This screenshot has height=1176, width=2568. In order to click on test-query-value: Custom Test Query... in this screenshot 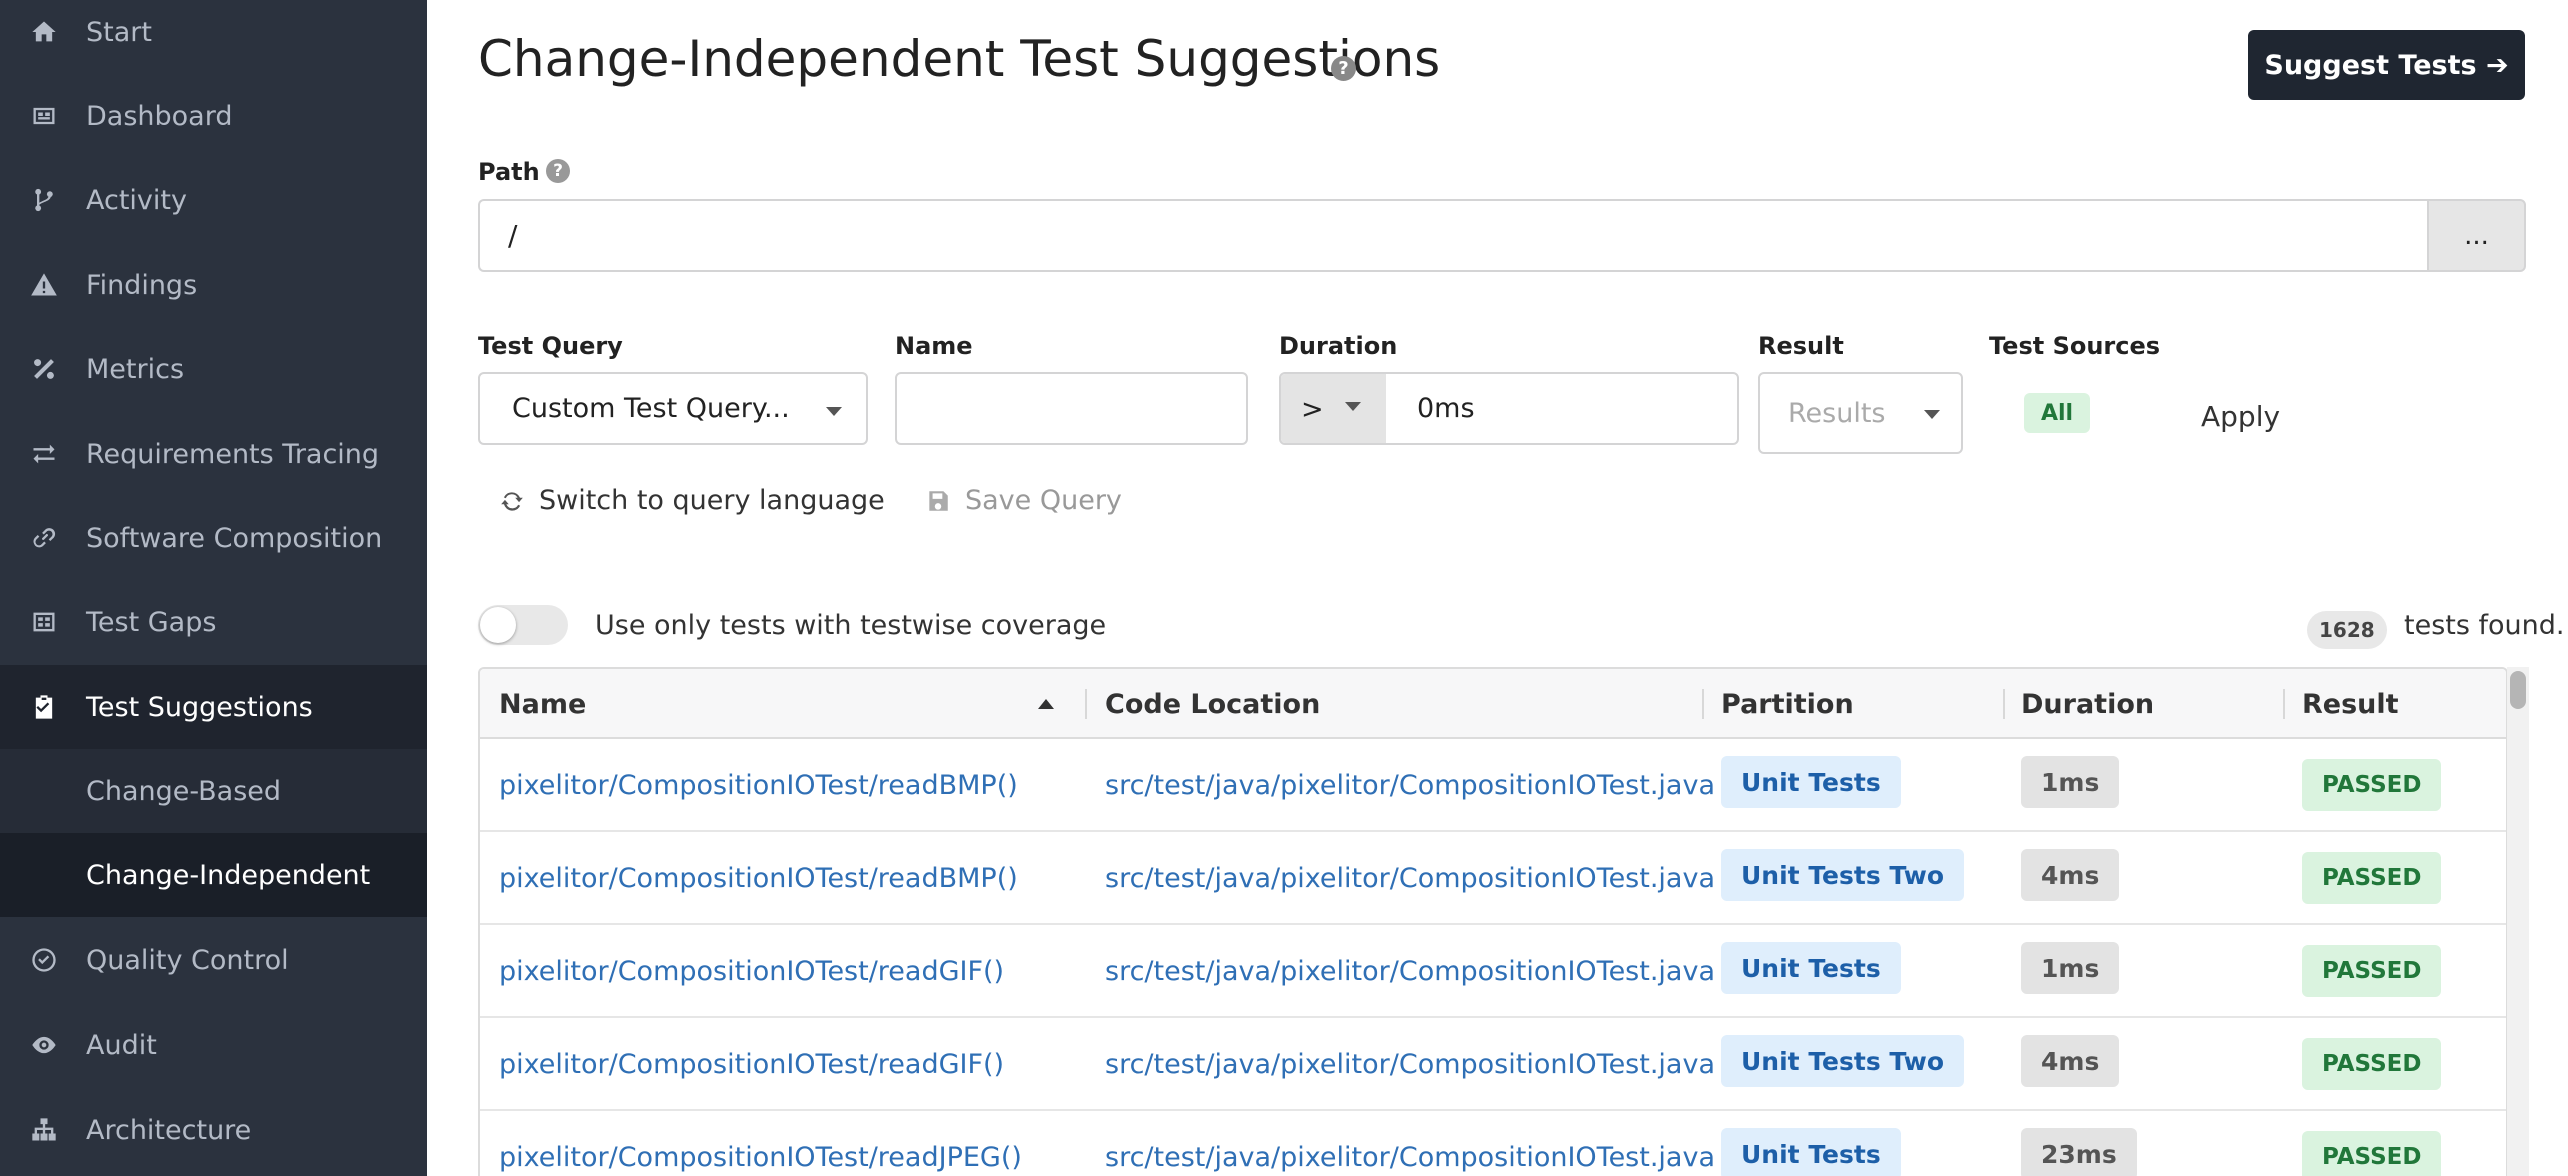, I will do `click(651, 408)`.